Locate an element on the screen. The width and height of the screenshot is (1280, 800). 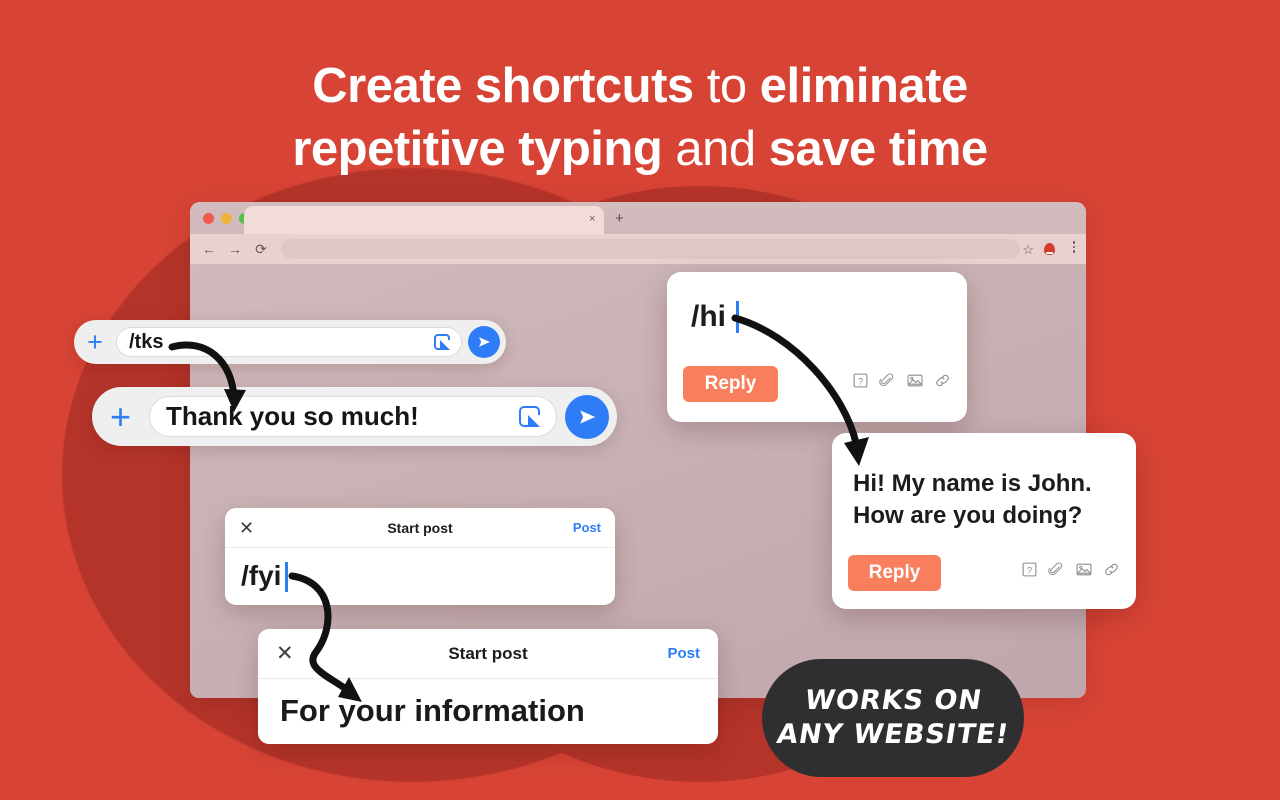
browser-tab is located at coordinates (424, 220).